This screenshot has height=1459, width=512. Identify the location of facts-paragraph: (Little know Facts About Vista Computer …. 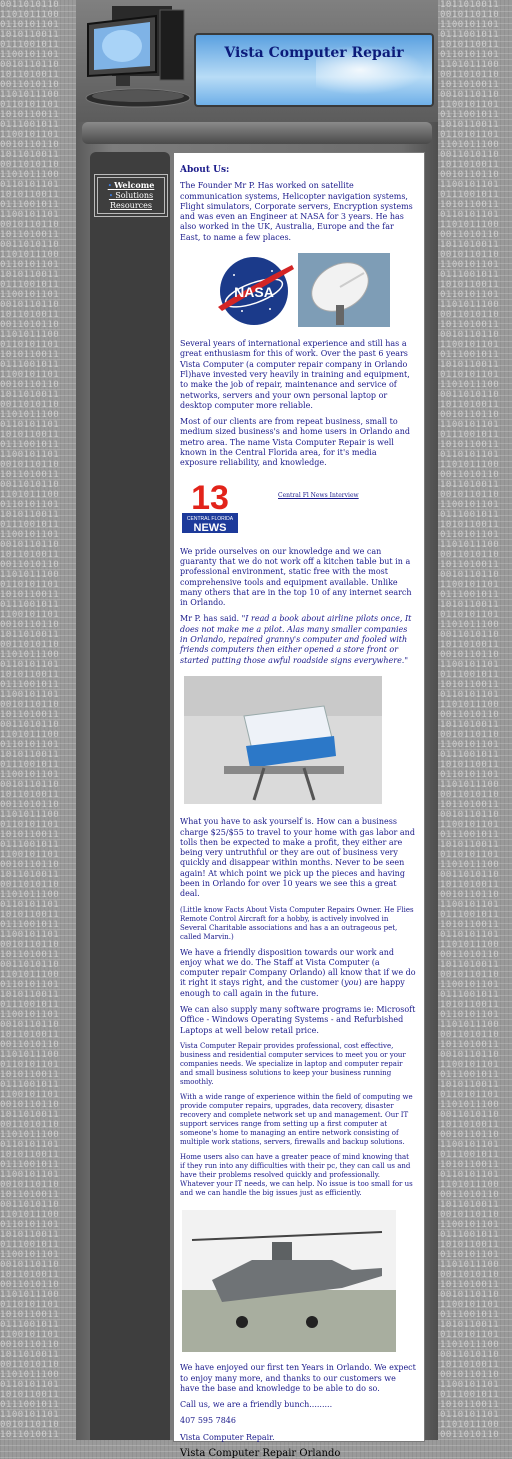
(297, 923).